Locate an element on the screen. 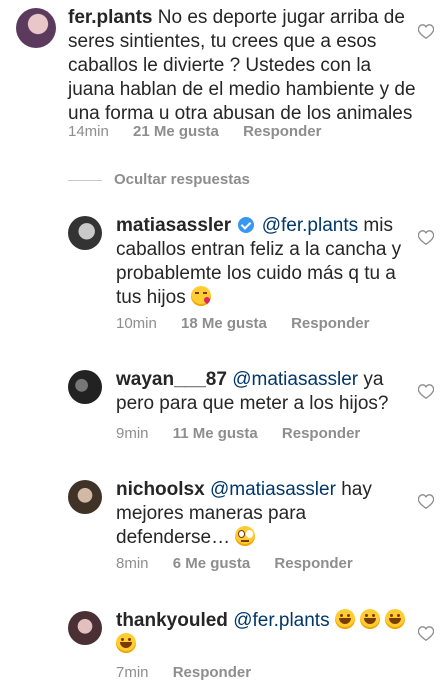 The height and width of the screenshot is (690, 442). comment-meta: 10min 18 Me gusta Responder is located at coordinates (252, 323).